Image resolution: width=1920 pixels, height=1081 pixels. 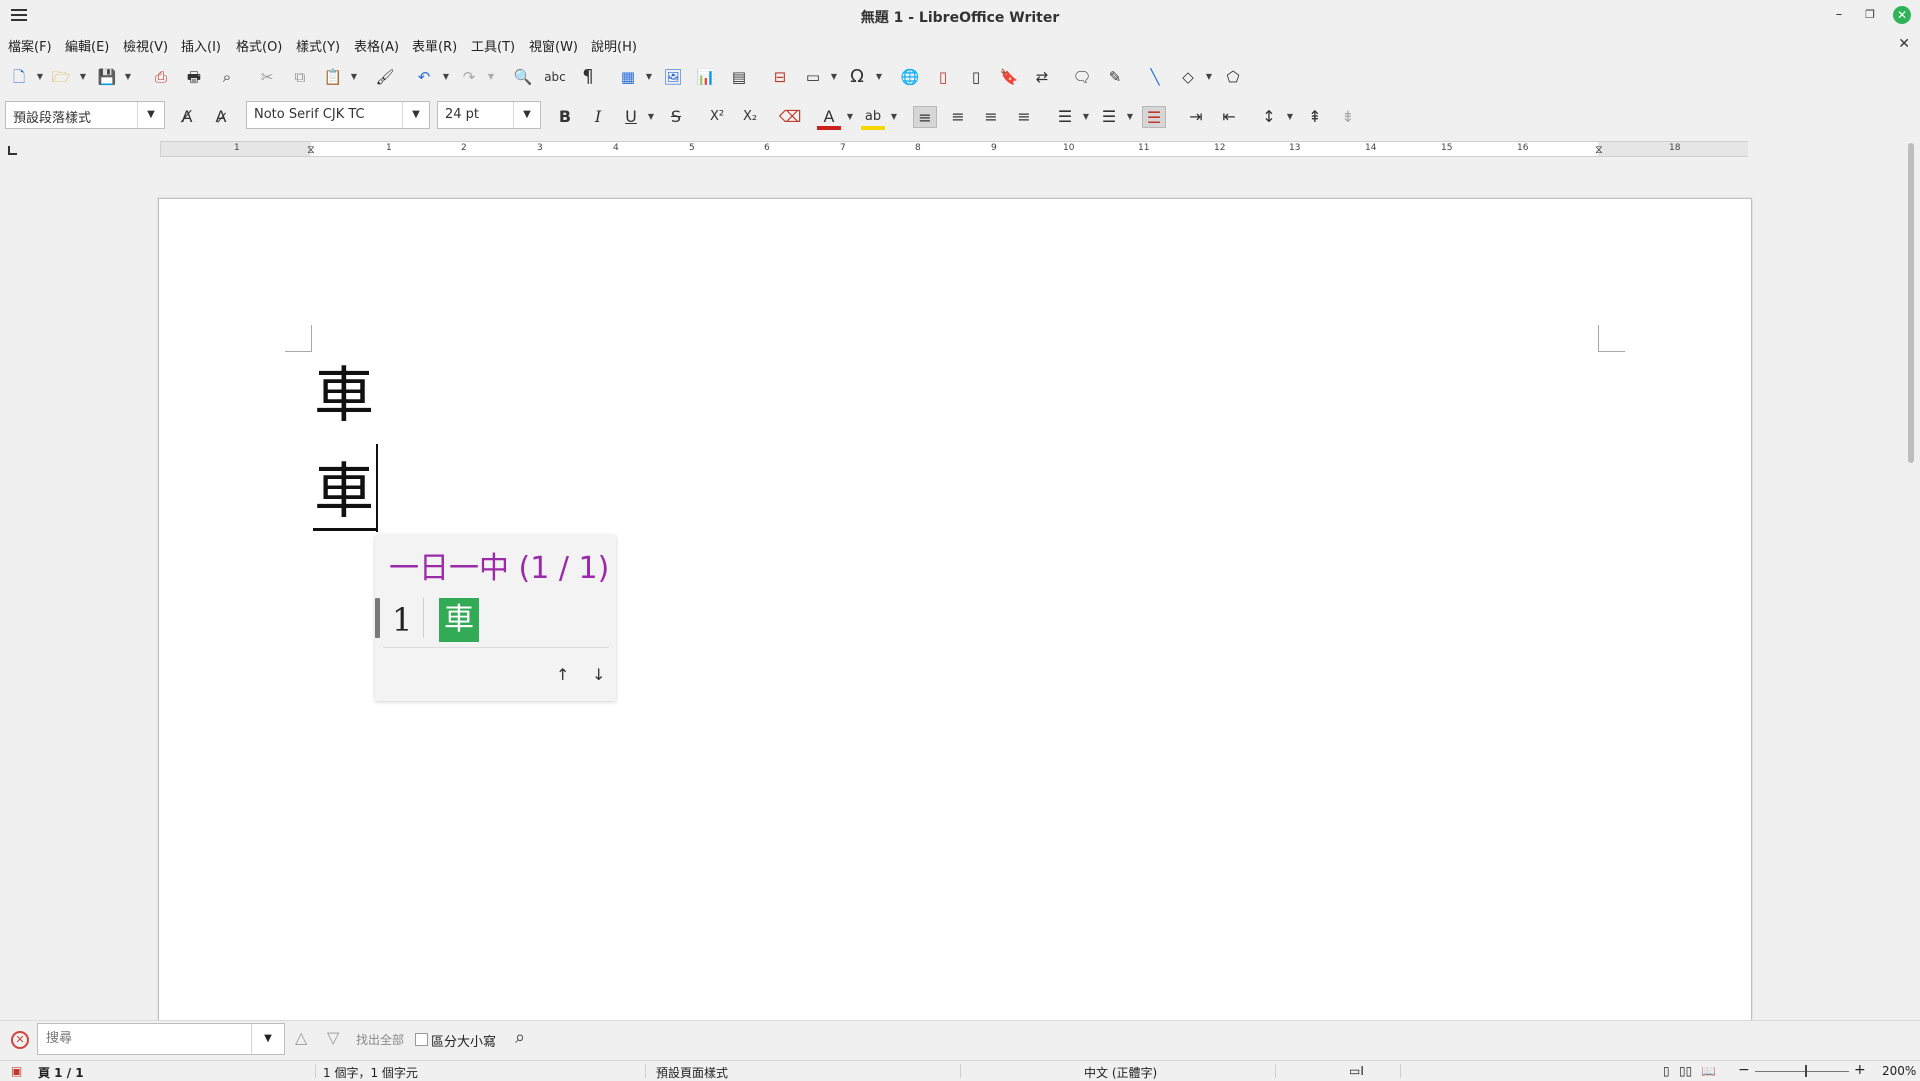 What do you see at coordinates (631, 117) in the screenshot?
I see `underline-button: U` at bounding box center [631, 117].